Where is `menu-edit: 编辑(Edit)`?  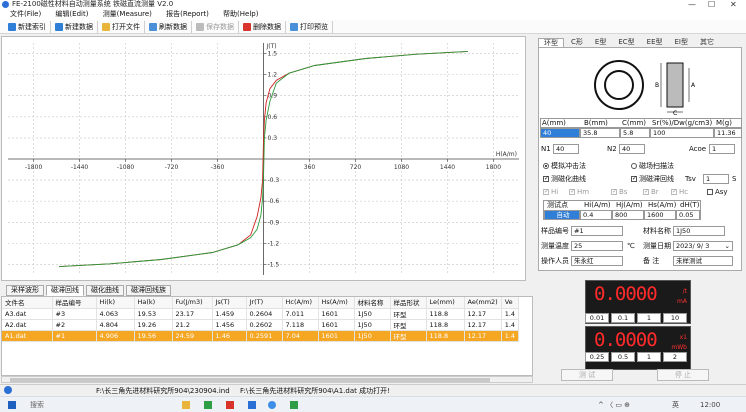
menu-edit: 编辑(Edit) is located at coordinates (71, 14).